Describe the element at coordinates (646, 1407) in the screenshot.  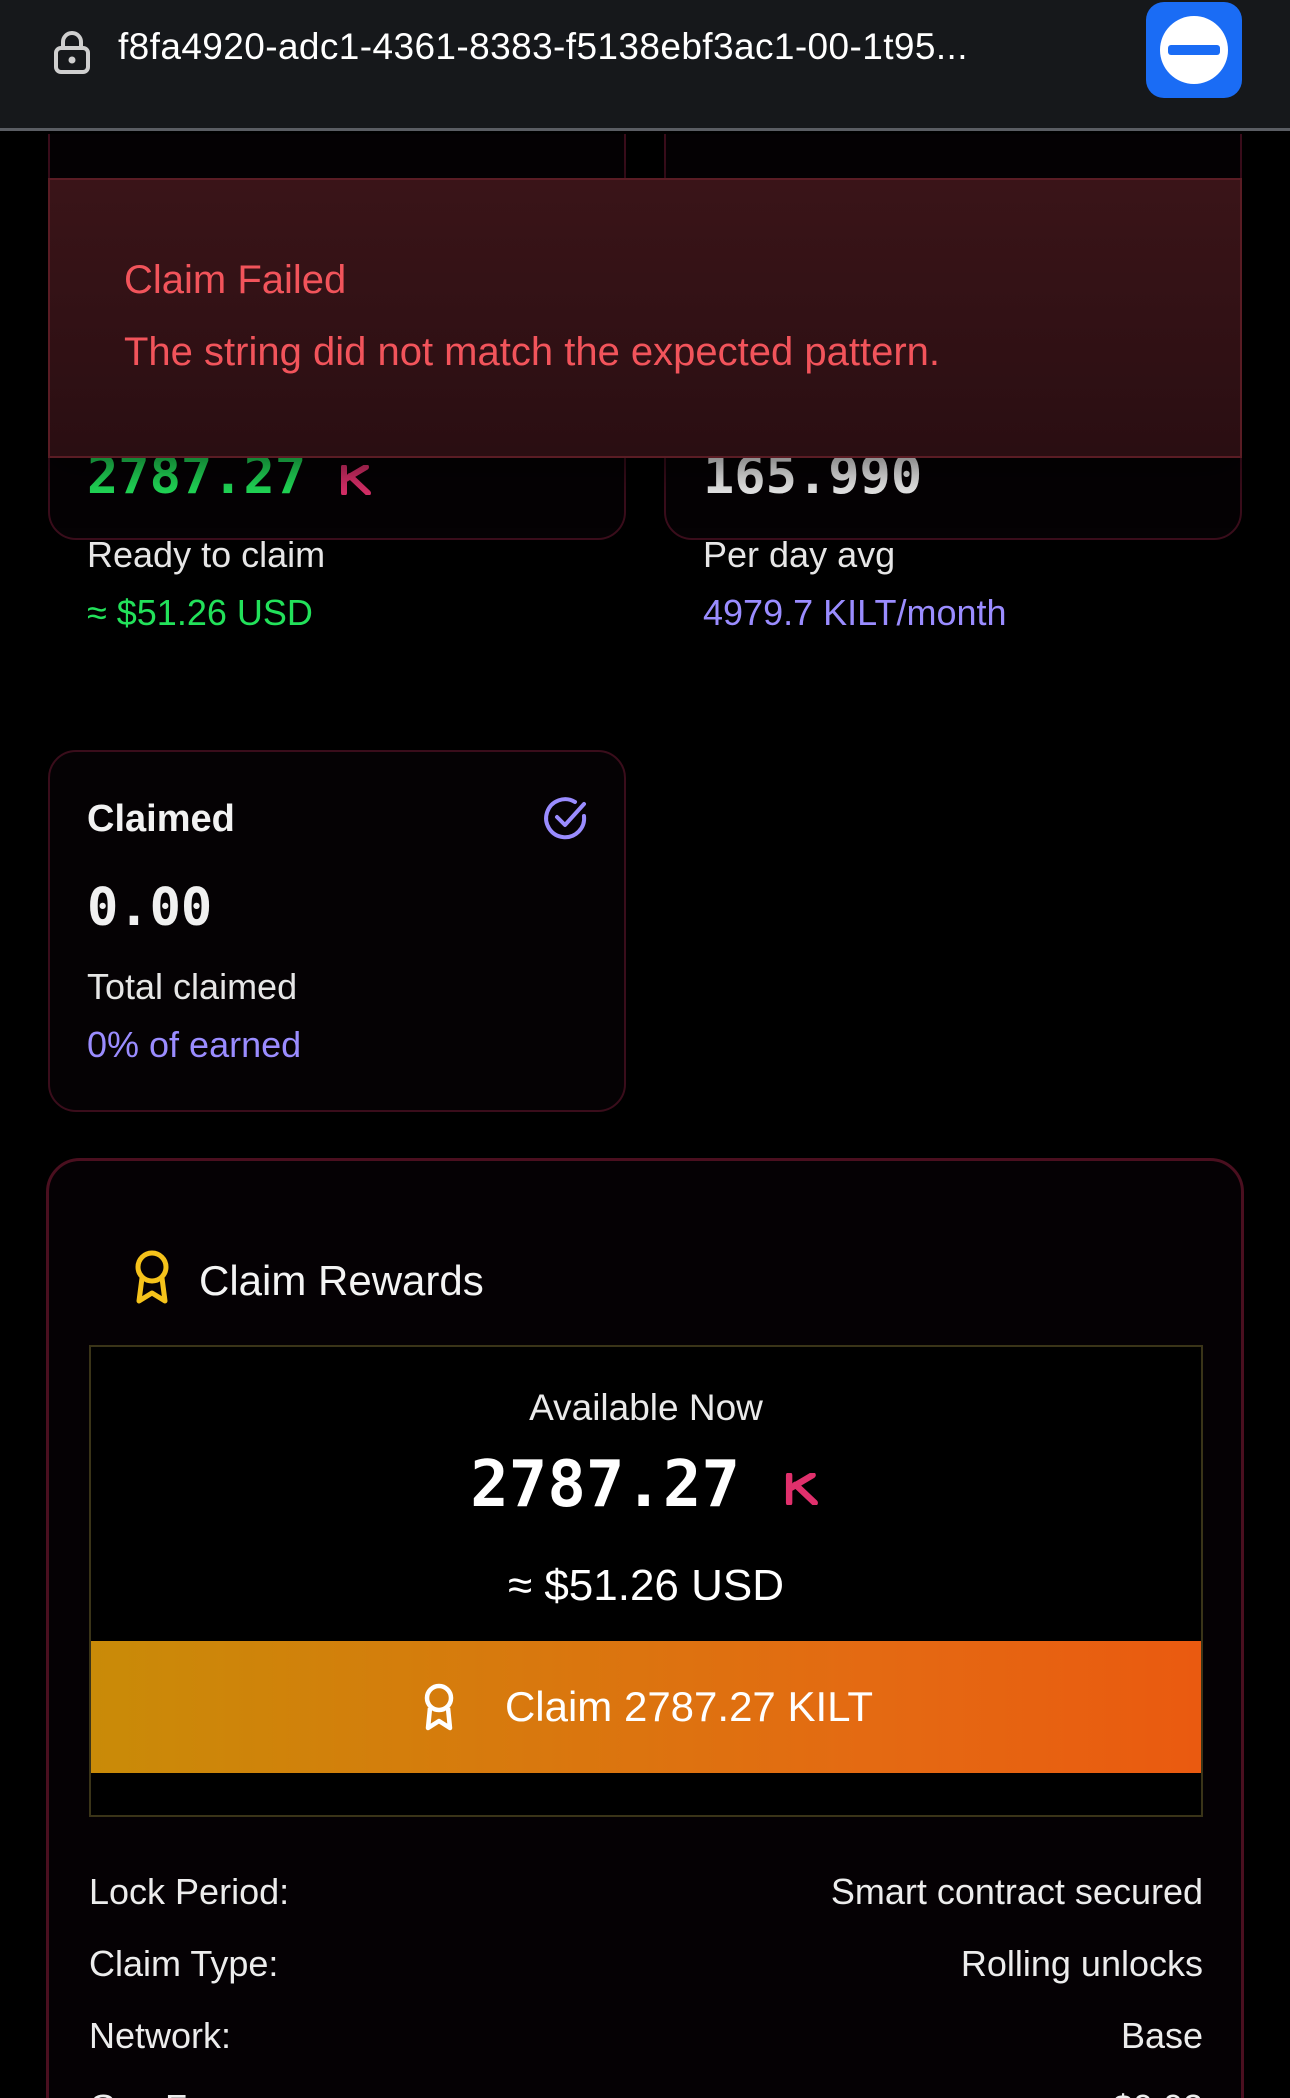
I see `available-label: Available Now` at that location.